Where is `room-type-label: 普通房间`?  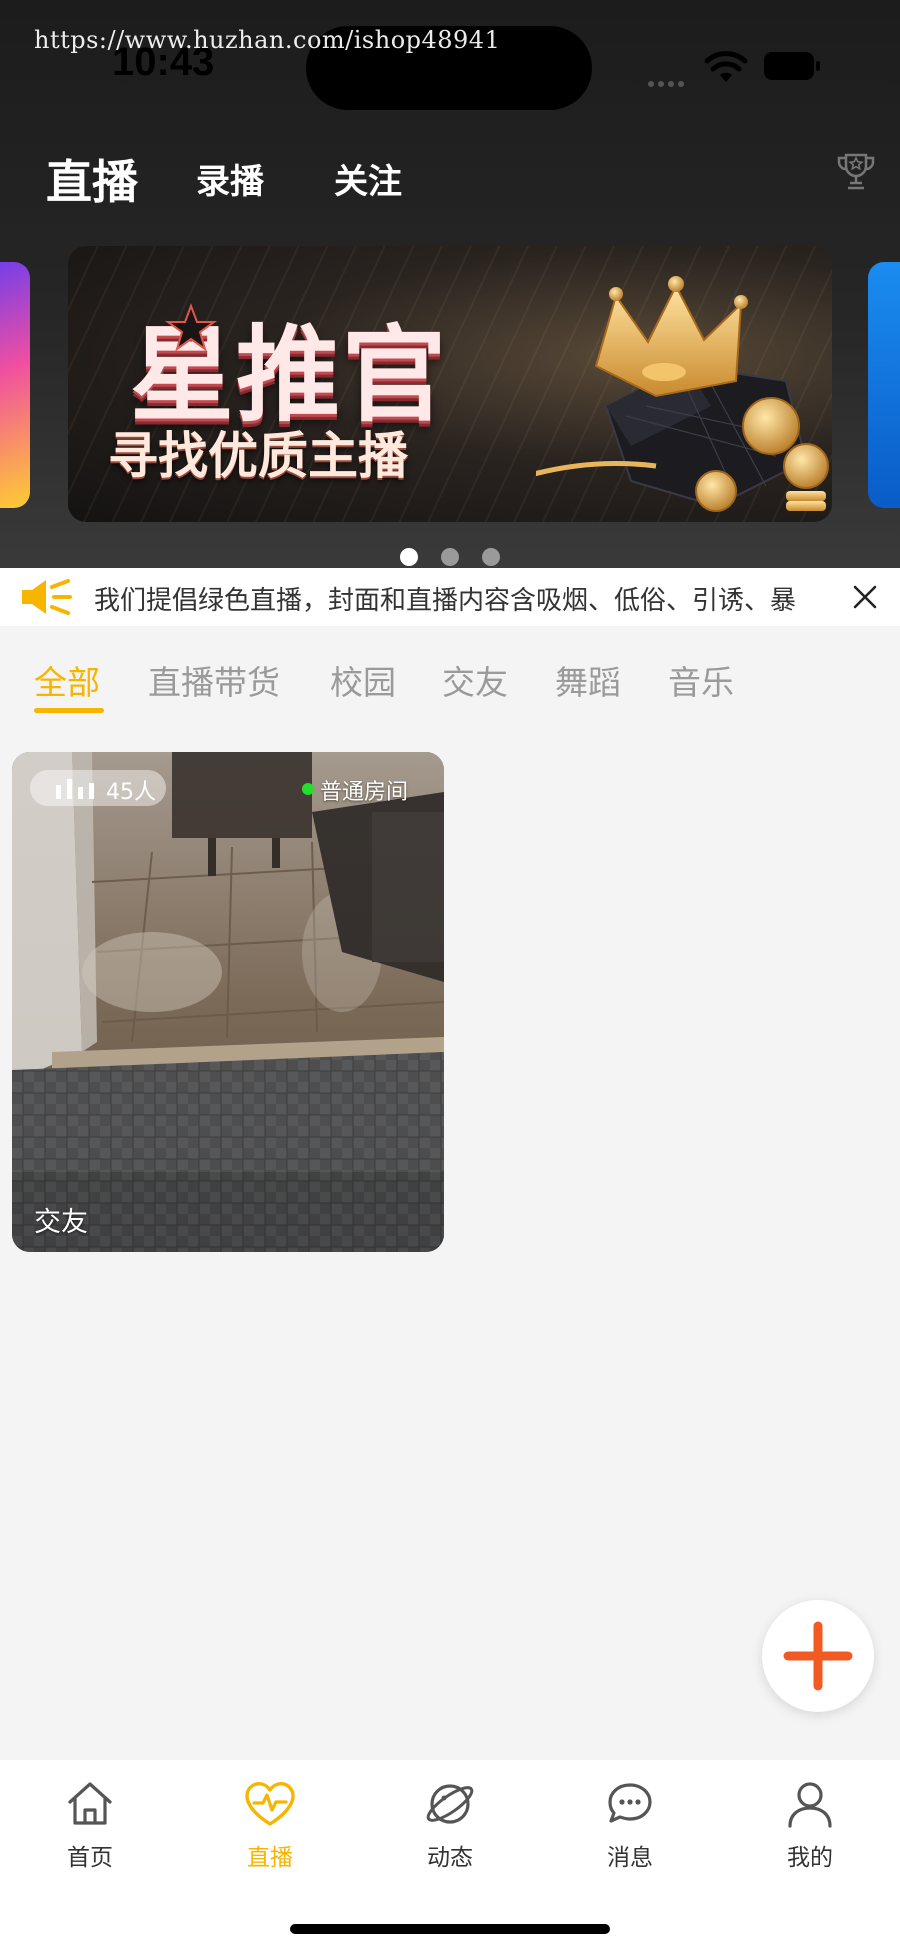 room-type-label: 普通房间 is located at coordinates (364, 792).